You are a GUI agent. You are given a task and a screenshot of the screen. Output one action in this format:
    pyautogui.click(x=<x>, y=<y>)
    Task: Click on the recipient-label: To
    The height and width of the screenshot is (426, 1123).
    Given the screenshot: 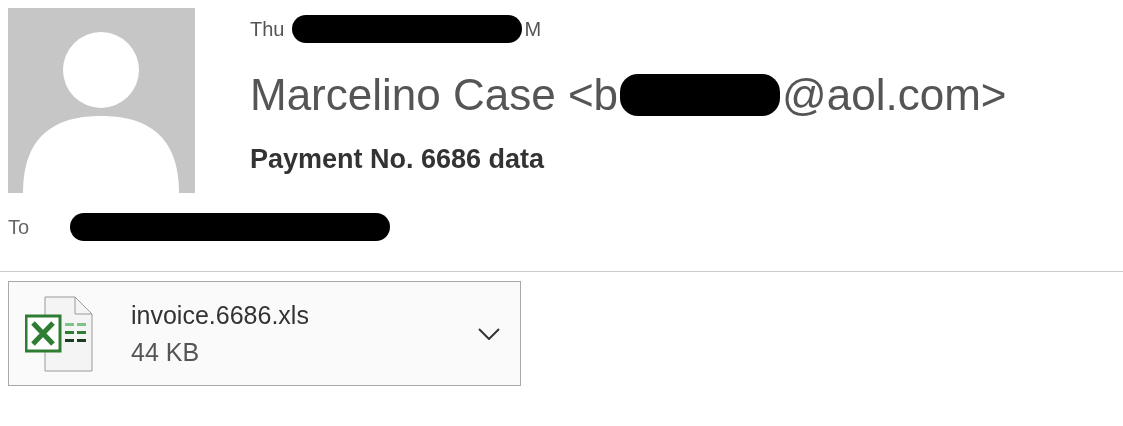 What is the action you would take?
    pyautogui.click(x=19, y=227)
    